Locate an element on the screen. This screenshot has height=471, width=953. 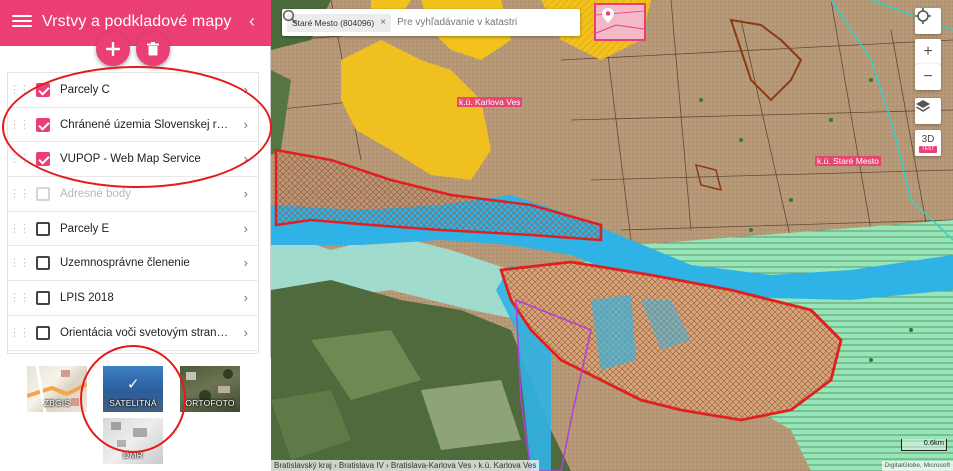
plus-icon is located at coordinates (113, 49).